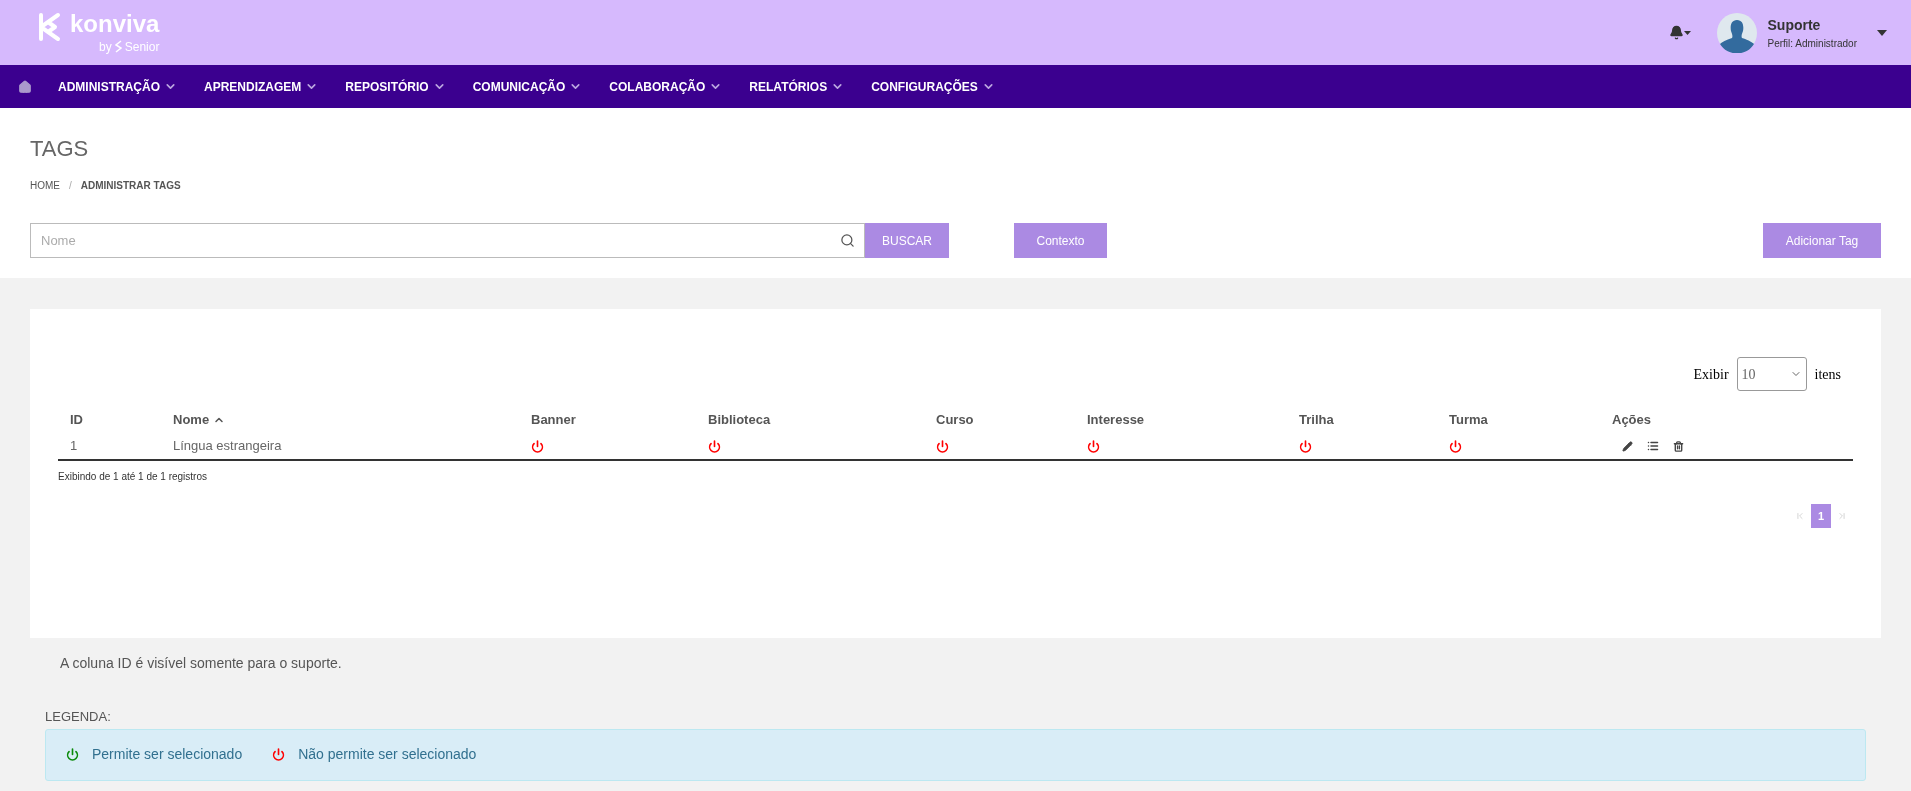  I want to click on column-header: Interesse, so click(1116, 420).